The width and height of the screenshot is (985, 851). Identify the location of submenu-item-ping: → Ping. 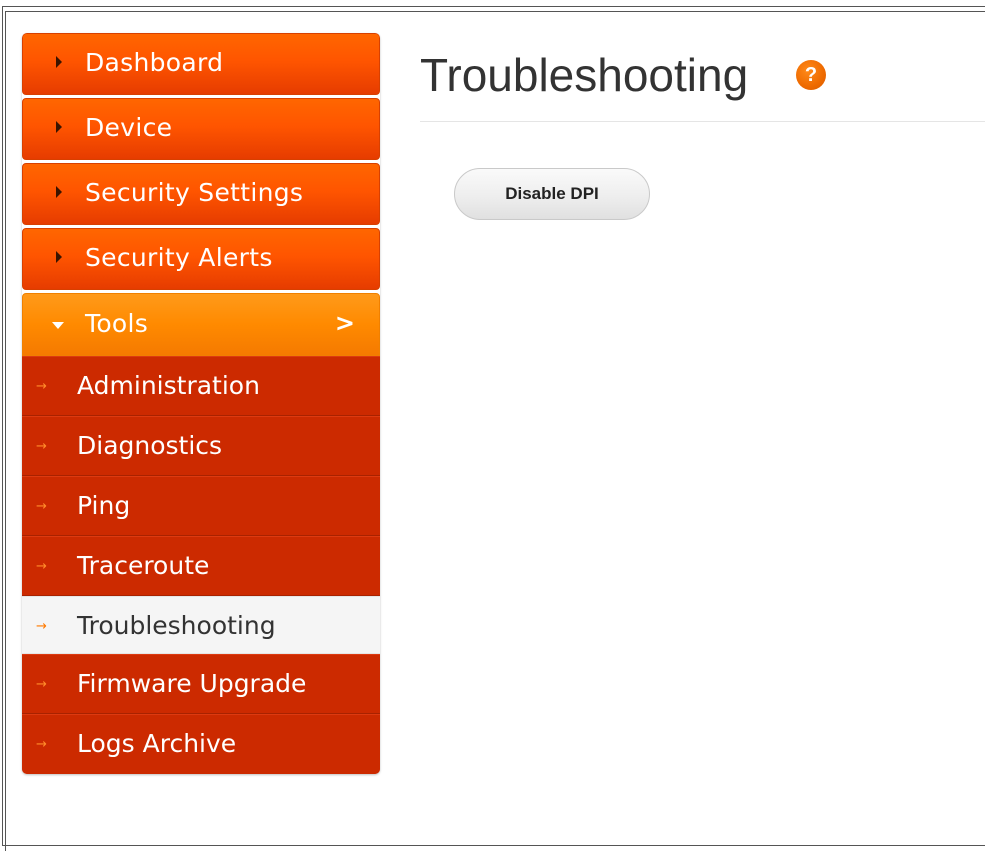
(201, 506).